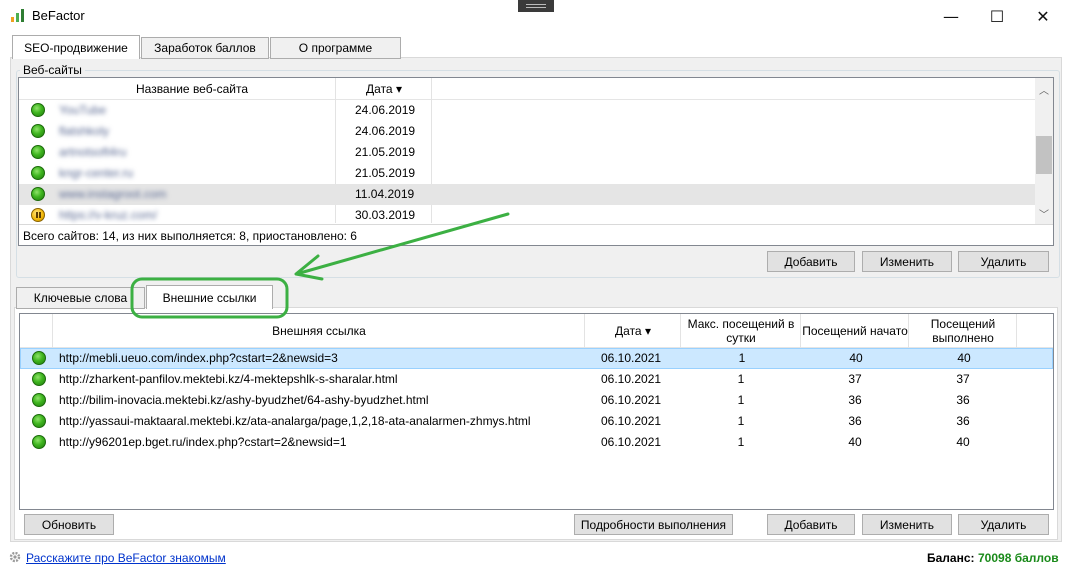 The image size is (1066, 570). Describe the element at coordinates (653, 524) in the screenshot. I see `execution-details-button: Подробности выполнения` at that location.